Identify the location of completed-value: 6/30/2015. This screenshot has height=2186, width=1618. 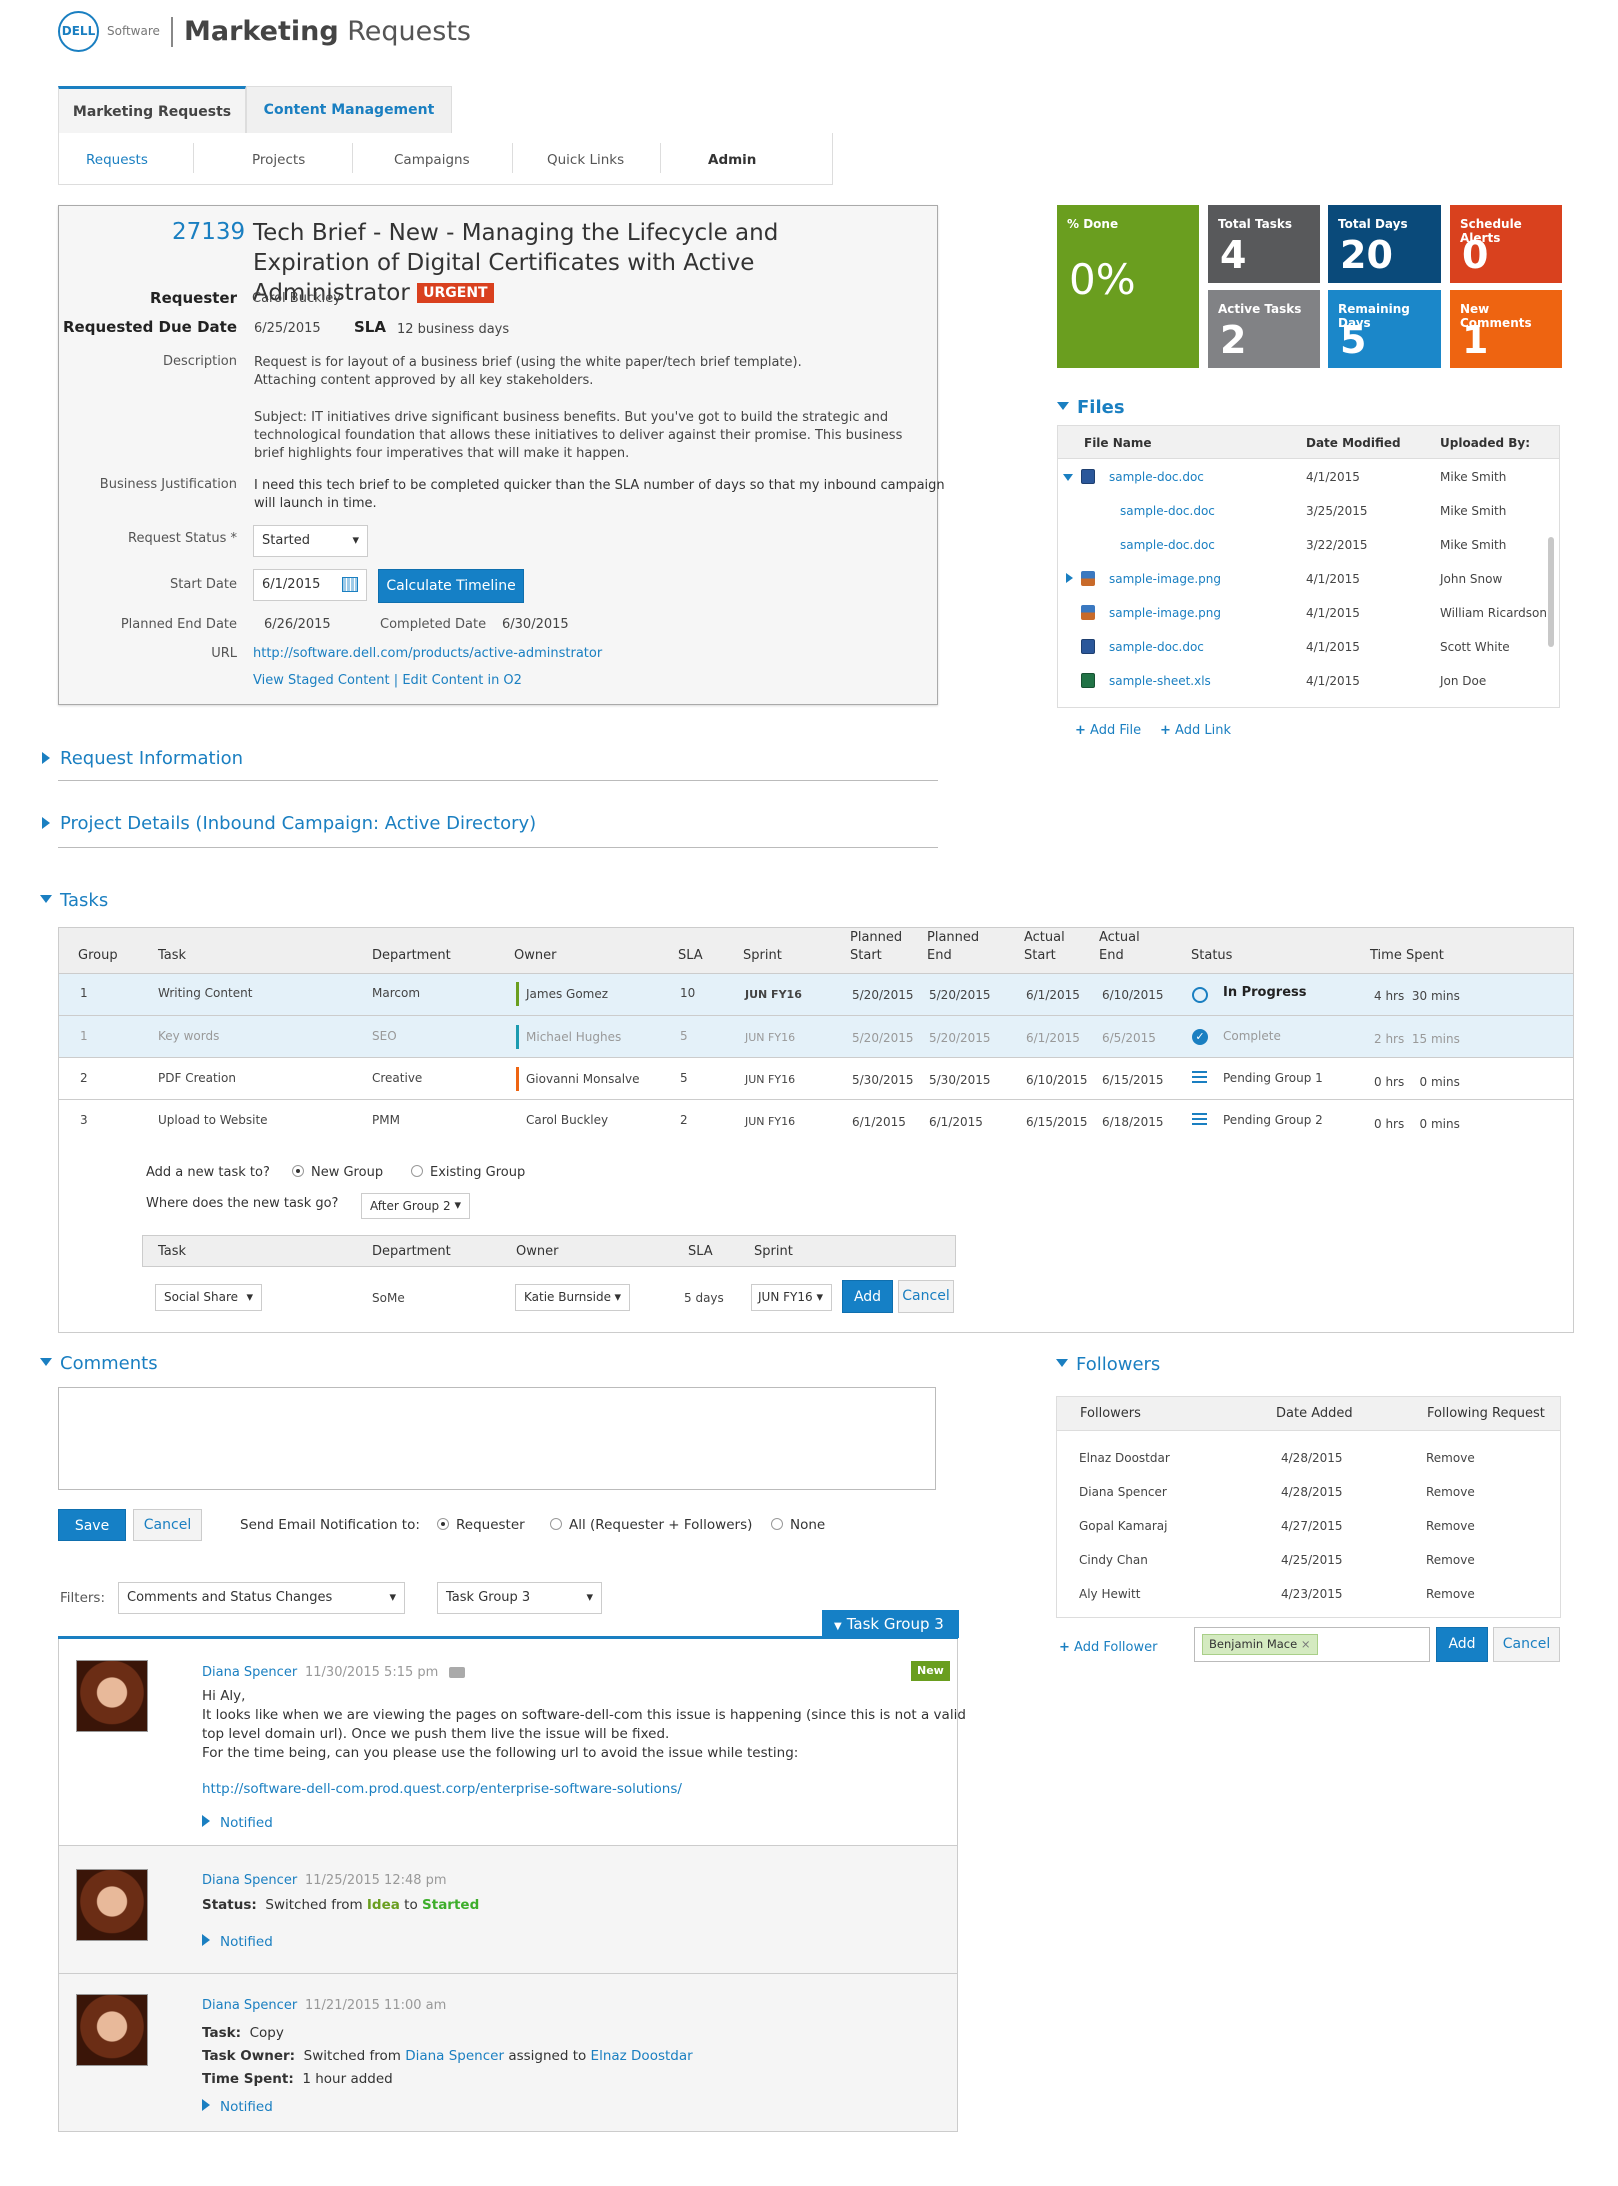
(535, 624).